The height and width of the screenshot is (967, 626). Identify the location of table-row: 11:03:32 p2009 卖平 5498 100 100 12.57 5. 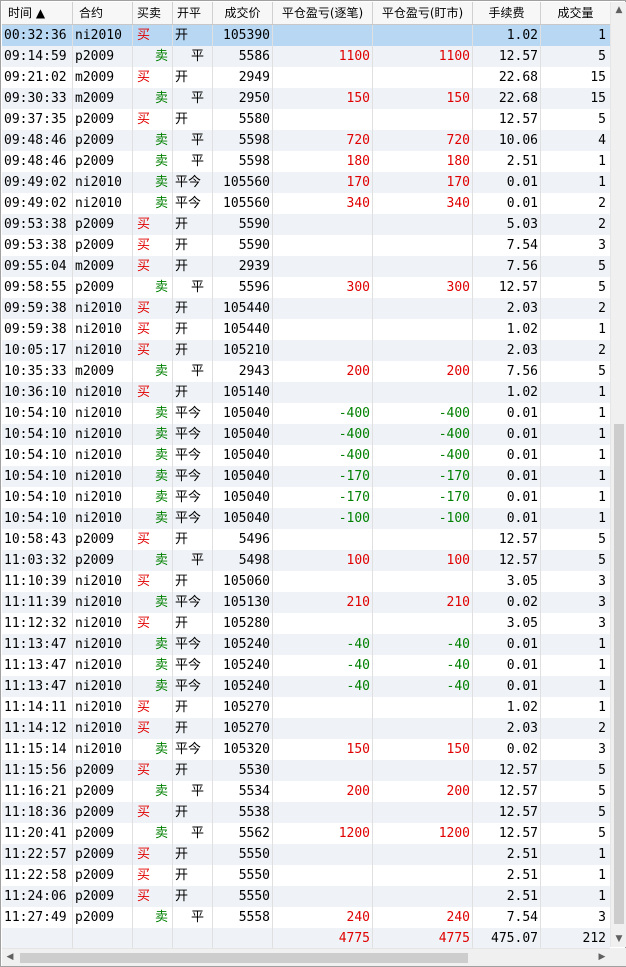
(306, 560).